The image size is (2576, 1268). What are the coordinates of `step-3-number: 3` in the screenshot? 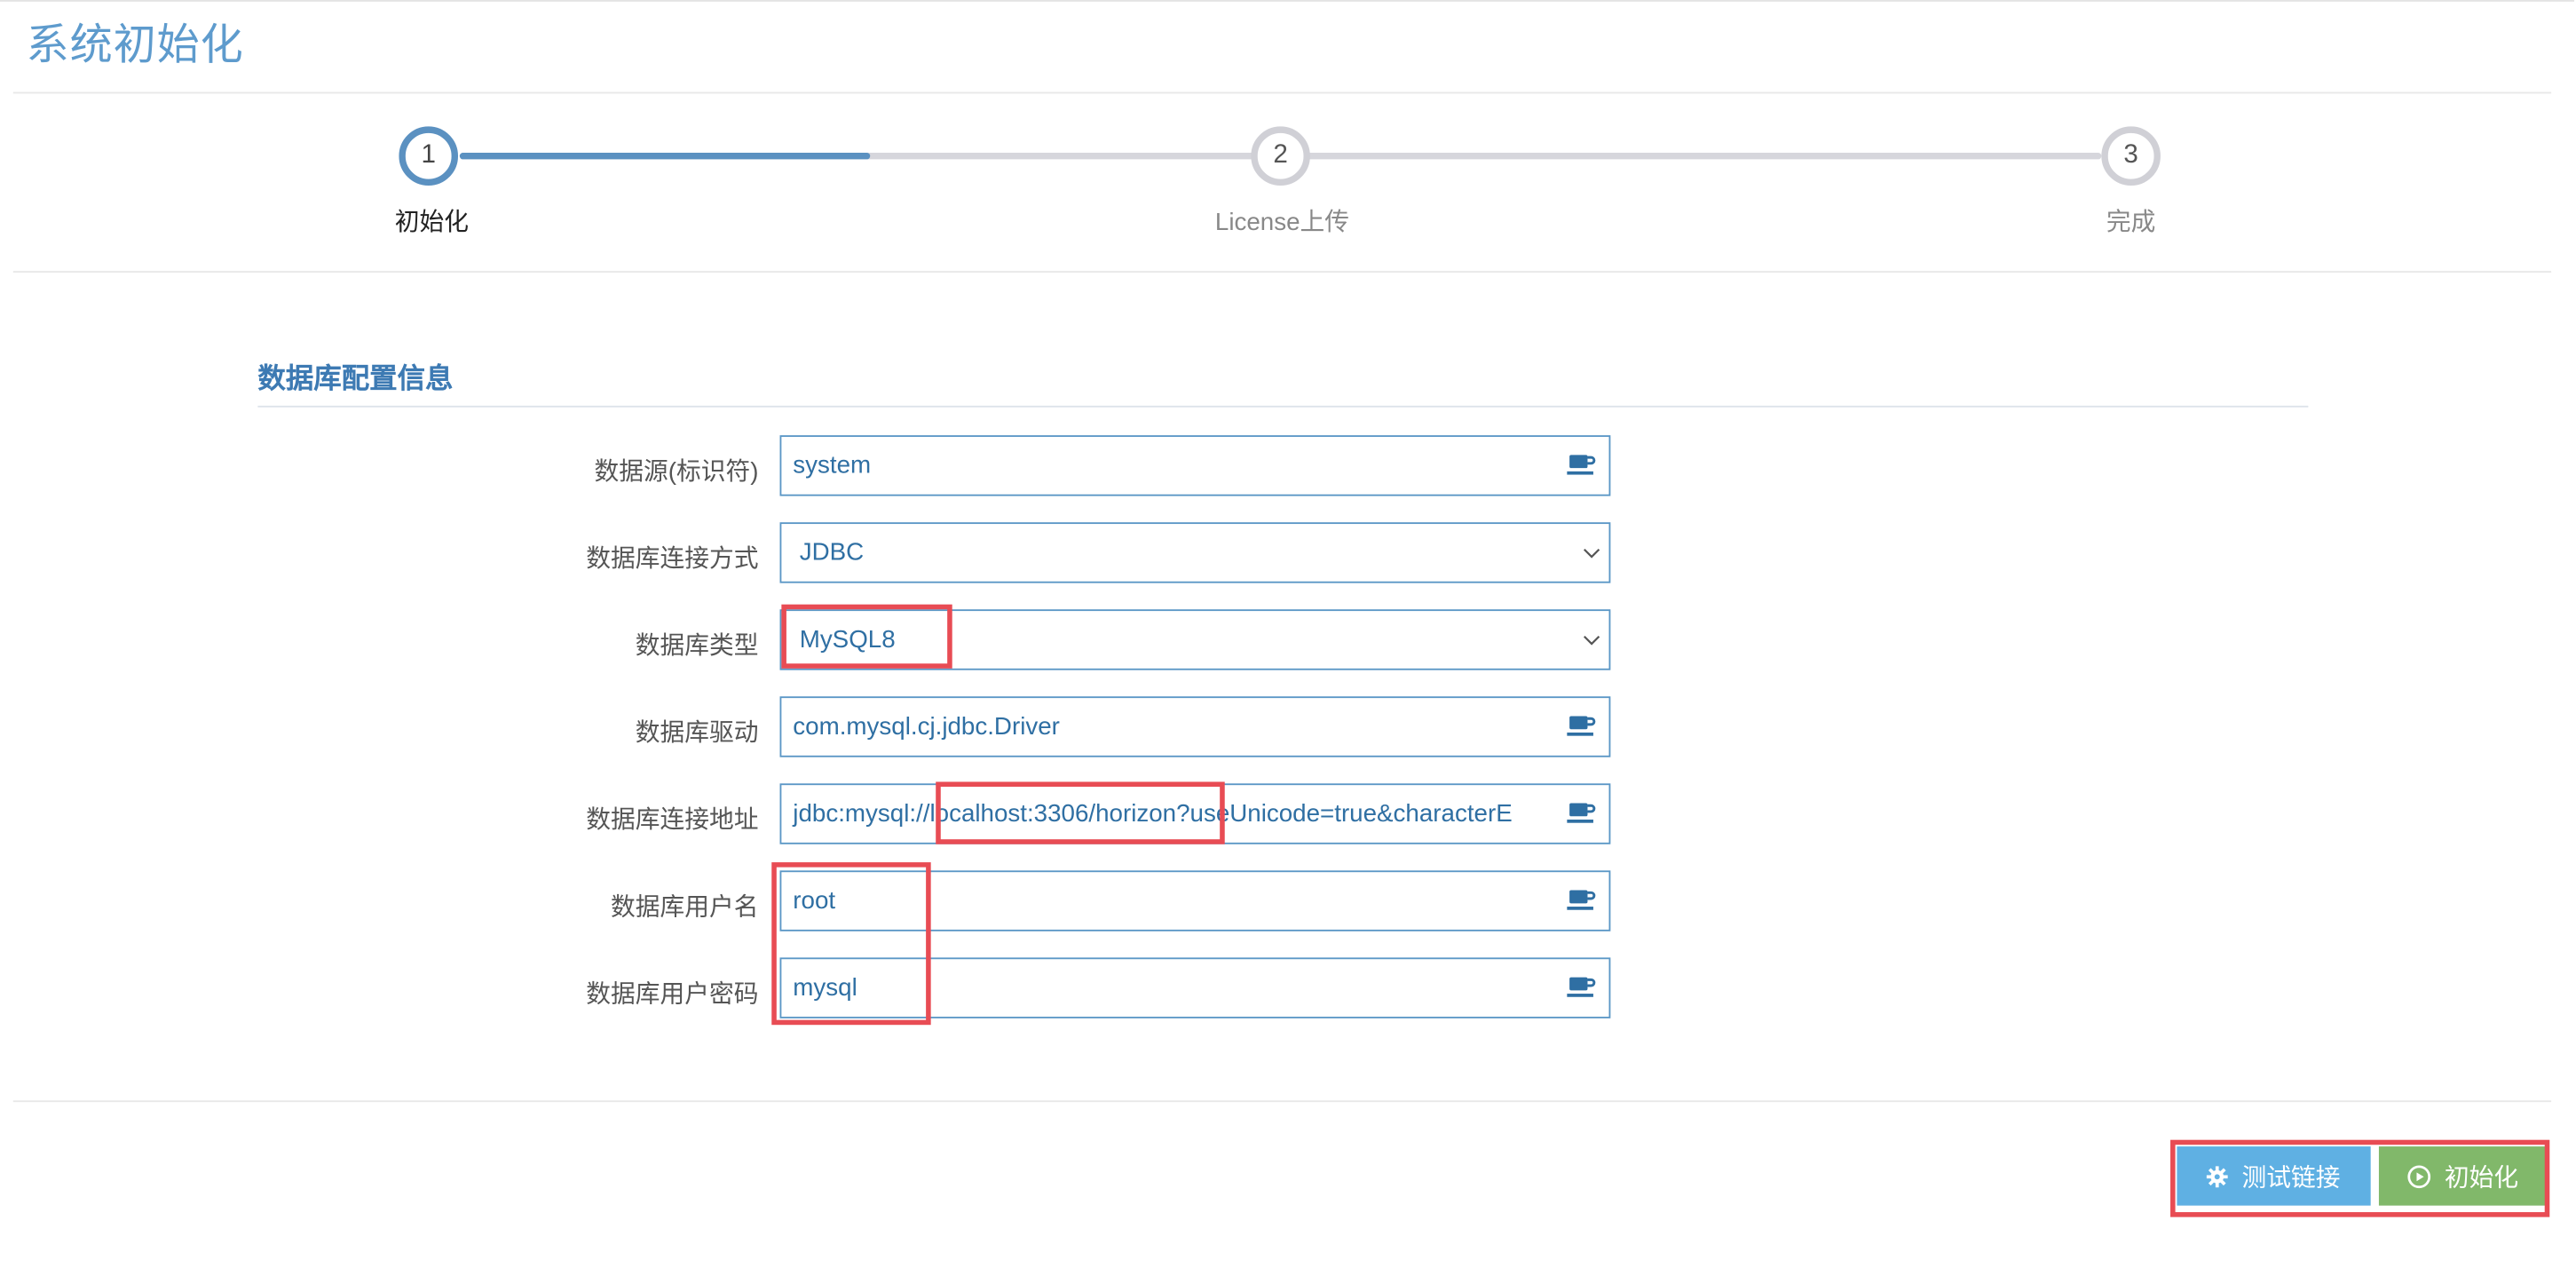 It's located at (2130, 155).